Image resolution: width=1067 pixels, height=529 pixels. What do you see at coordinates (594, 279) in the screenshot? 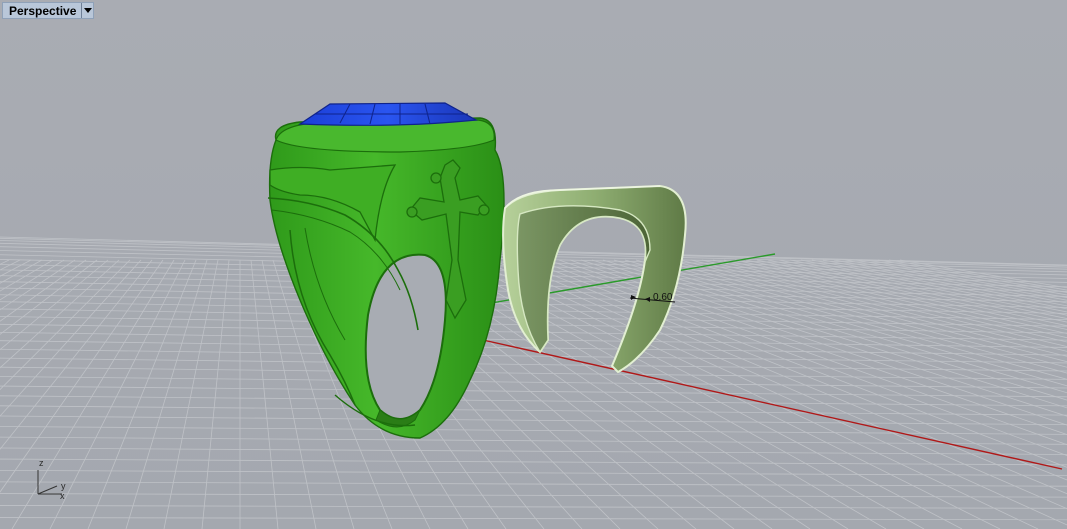
I see `open-band-piece` at bounding box center [594, 279].